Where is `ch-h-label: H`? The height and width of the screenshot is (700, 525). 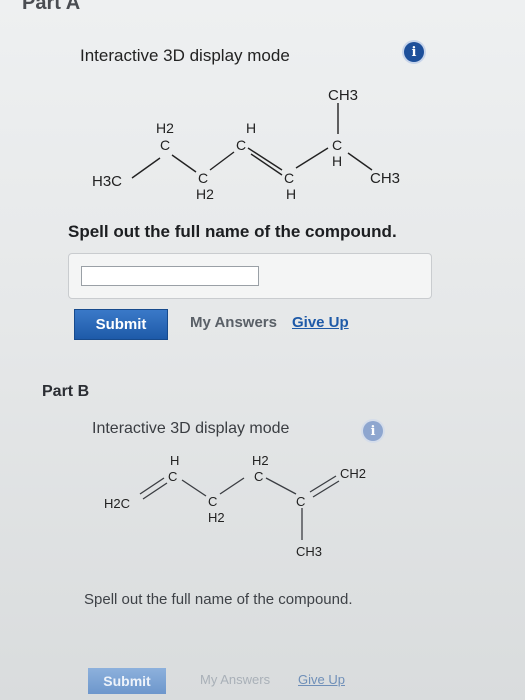 ch-h-label: H is located at coordinates (174, 460).